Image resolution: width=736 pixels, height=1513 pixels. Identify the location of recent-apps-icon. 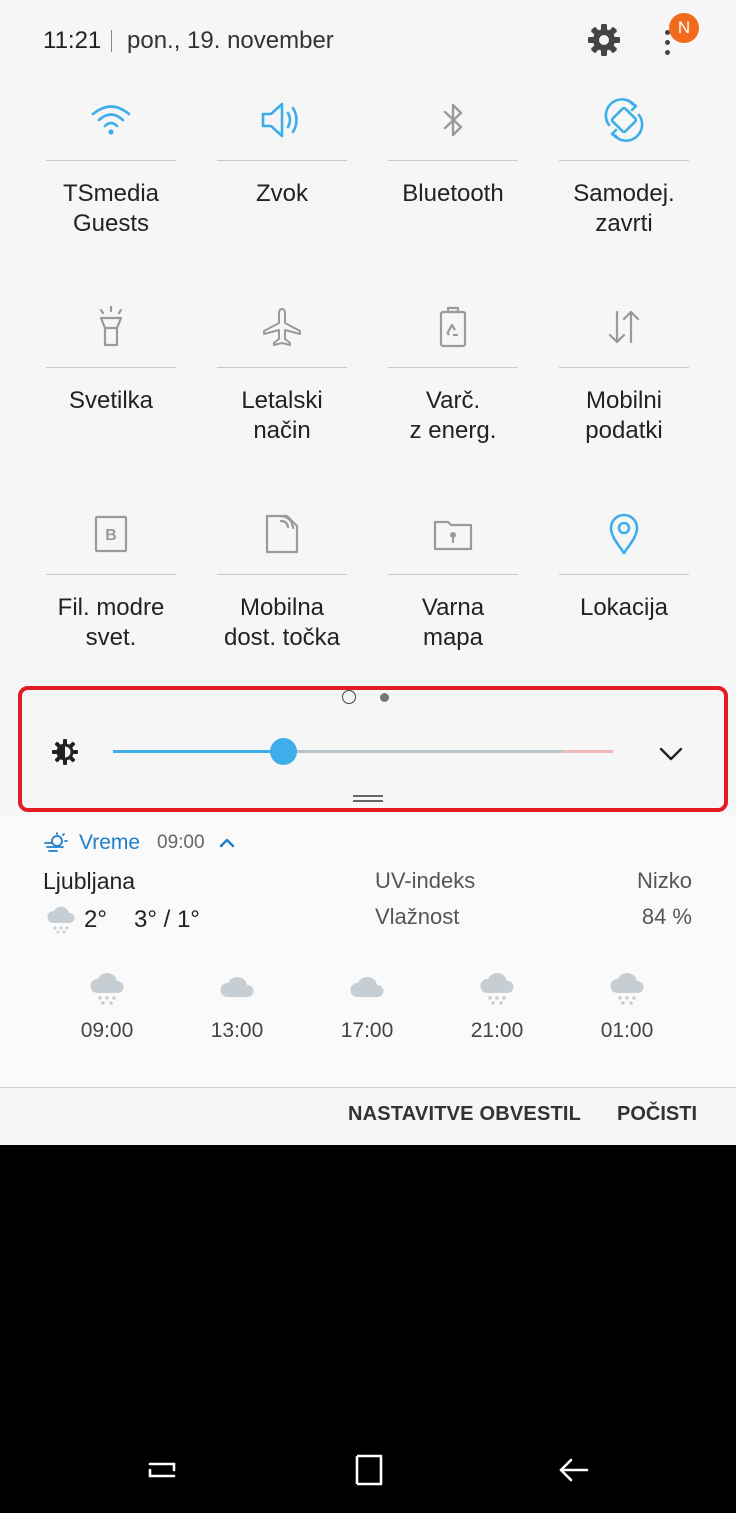
(162, 1470).